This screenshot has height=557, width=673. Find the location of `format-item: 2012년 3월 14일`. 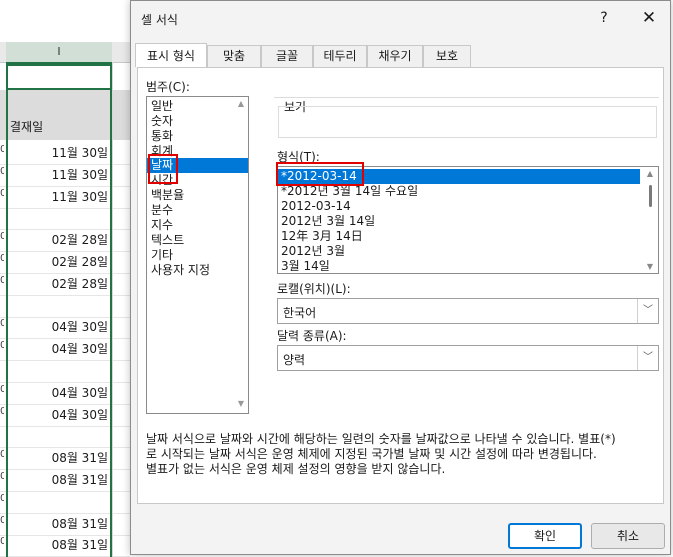

format-item: 2012년 3월 14일 is located at coordinates (459, 221).